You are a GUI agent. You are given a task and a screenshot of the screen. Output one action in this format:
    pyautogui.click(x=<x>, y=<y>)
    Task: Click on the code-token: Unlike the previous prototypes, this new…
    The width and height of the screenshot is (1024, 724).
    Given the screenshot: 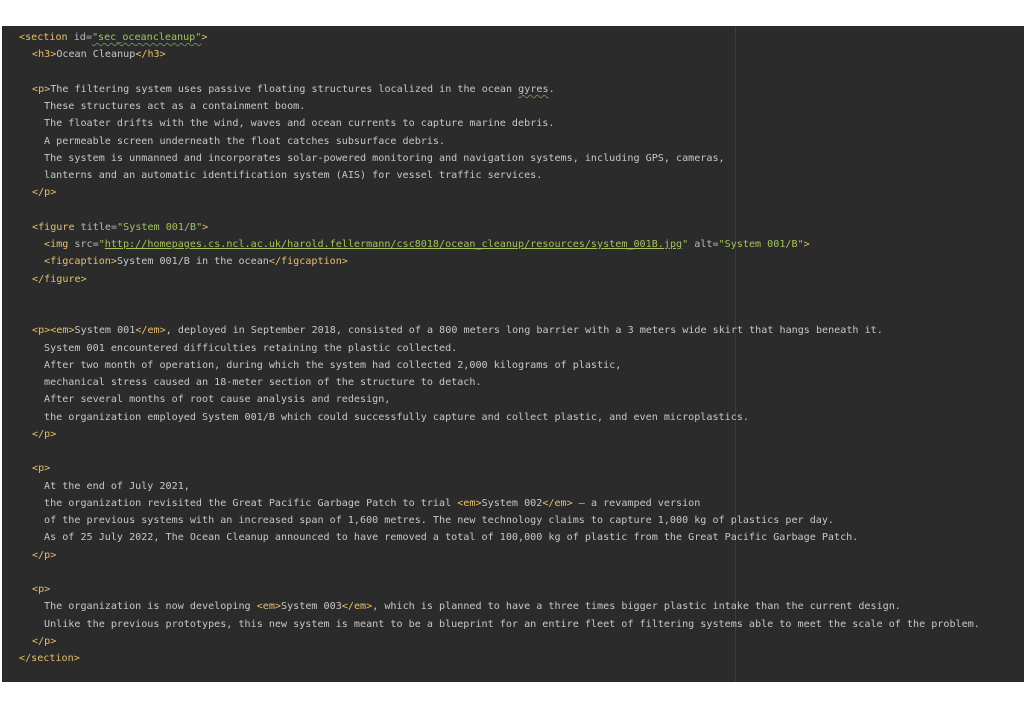 What is the action you would take?
    pyautogui.click(x=512, y=624)
    